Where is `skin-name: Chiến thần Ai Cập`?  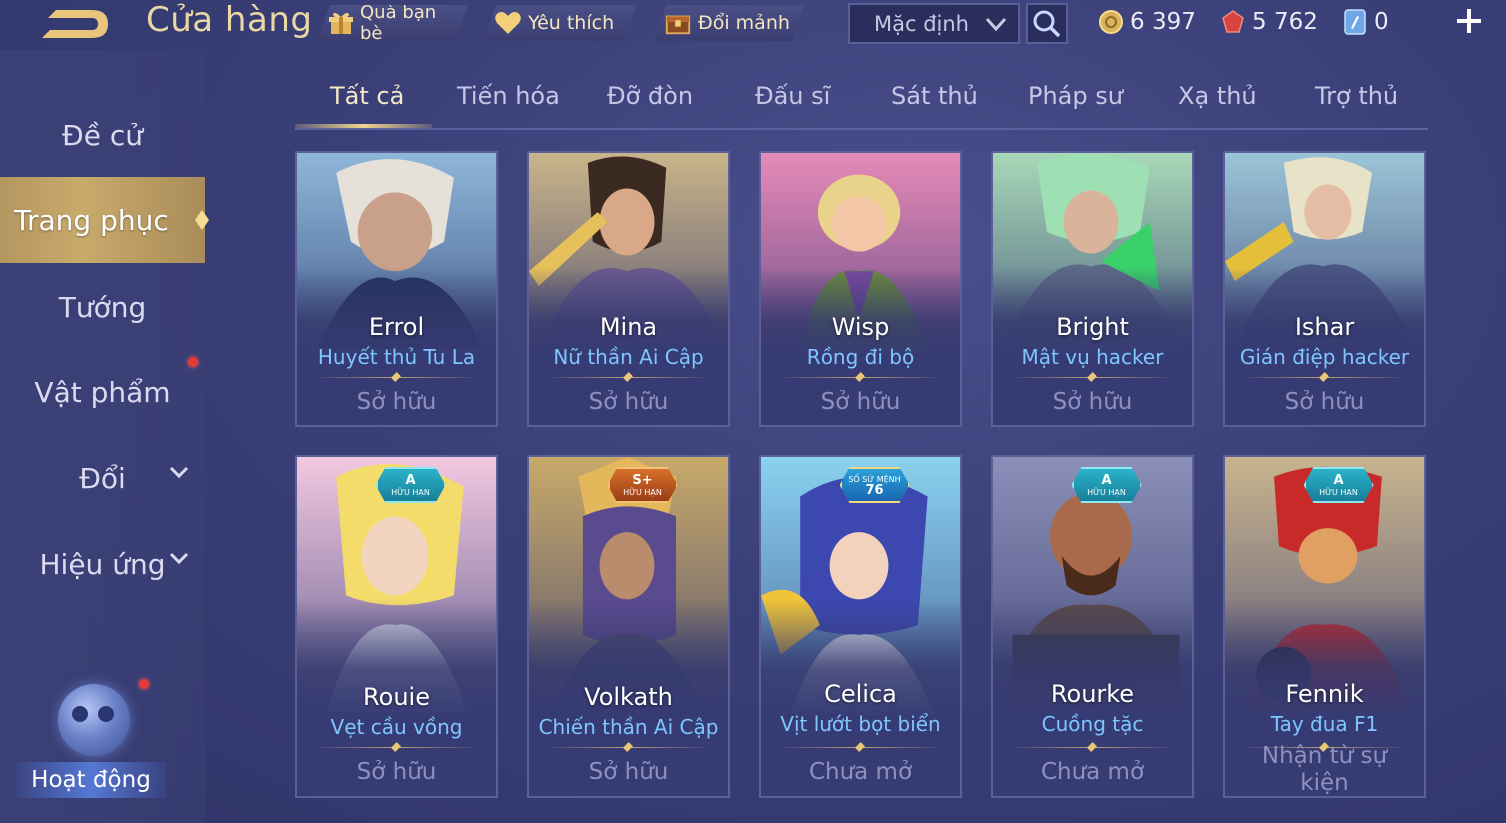
skin-name: Chiến thần Ai Cập is located at coordinates (628, 727).